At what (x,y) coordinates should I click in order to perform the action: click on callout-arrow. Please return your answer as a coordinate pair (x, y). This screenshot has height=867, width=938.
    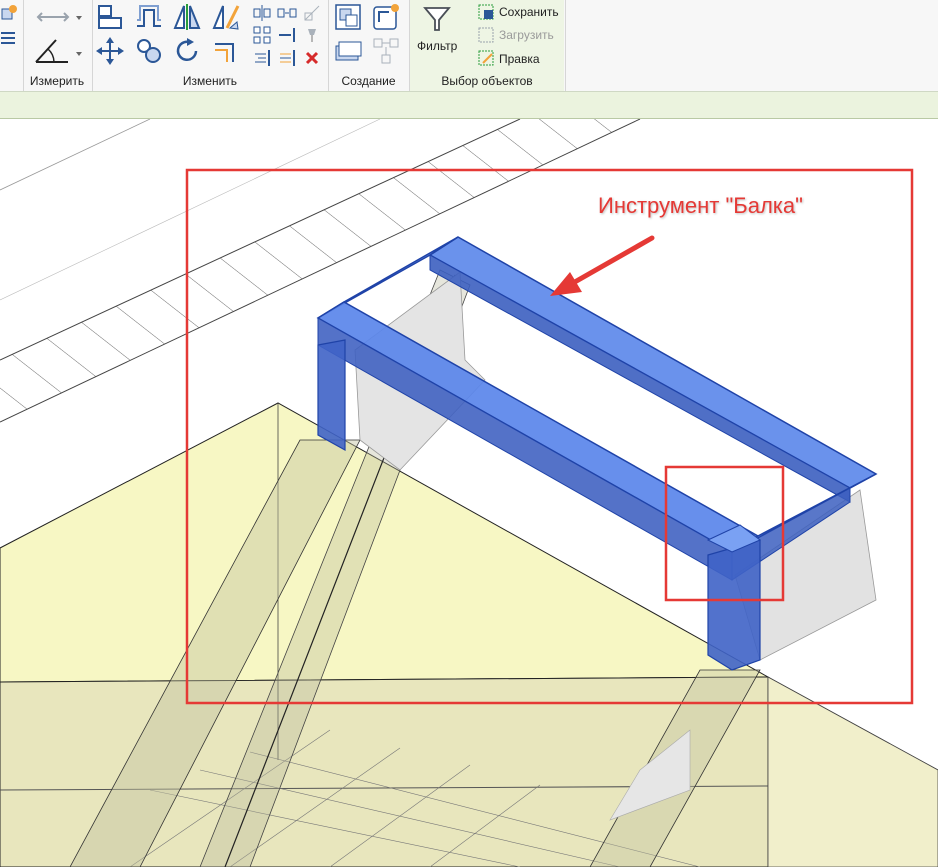
    Looking at the image, I should click on (602, 265).